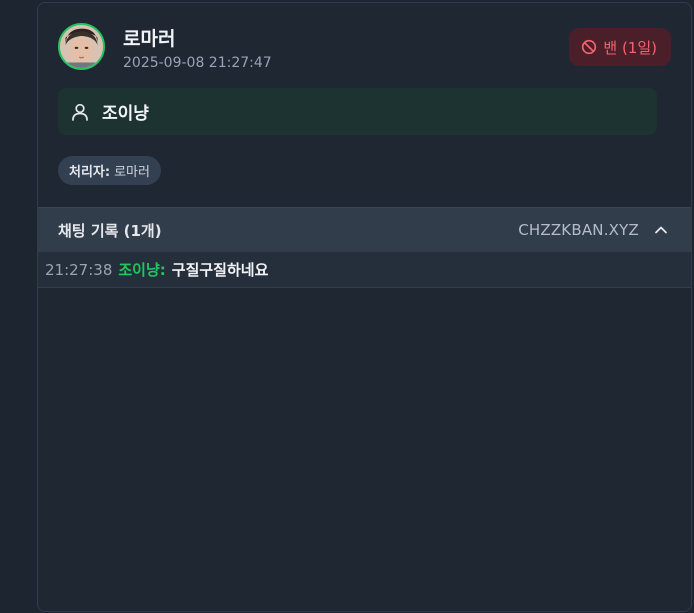  I want to click on chevron-up-icon, so click(661, 230).